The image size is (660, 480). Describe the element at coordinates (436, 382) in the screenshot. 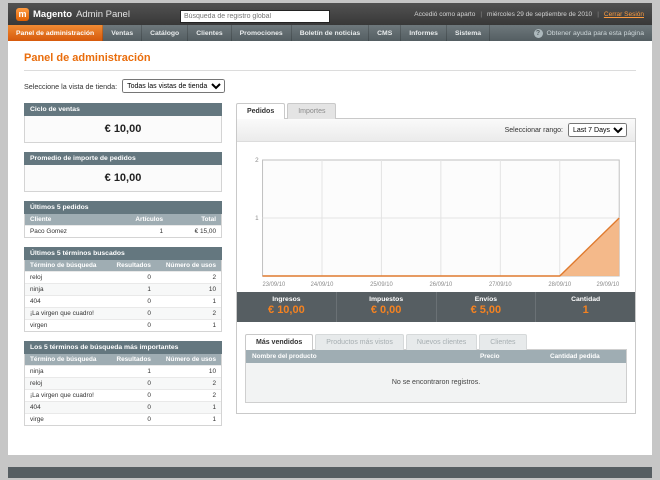

I see `grid-empty-message: No se encontraron registros.` at that location.